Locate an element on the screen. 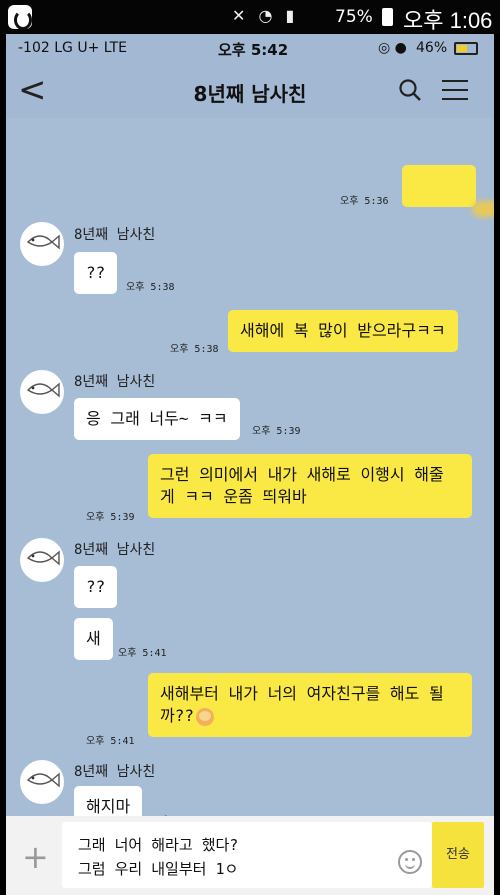  message-text: 해지마 is located at coordinates (108, 806).